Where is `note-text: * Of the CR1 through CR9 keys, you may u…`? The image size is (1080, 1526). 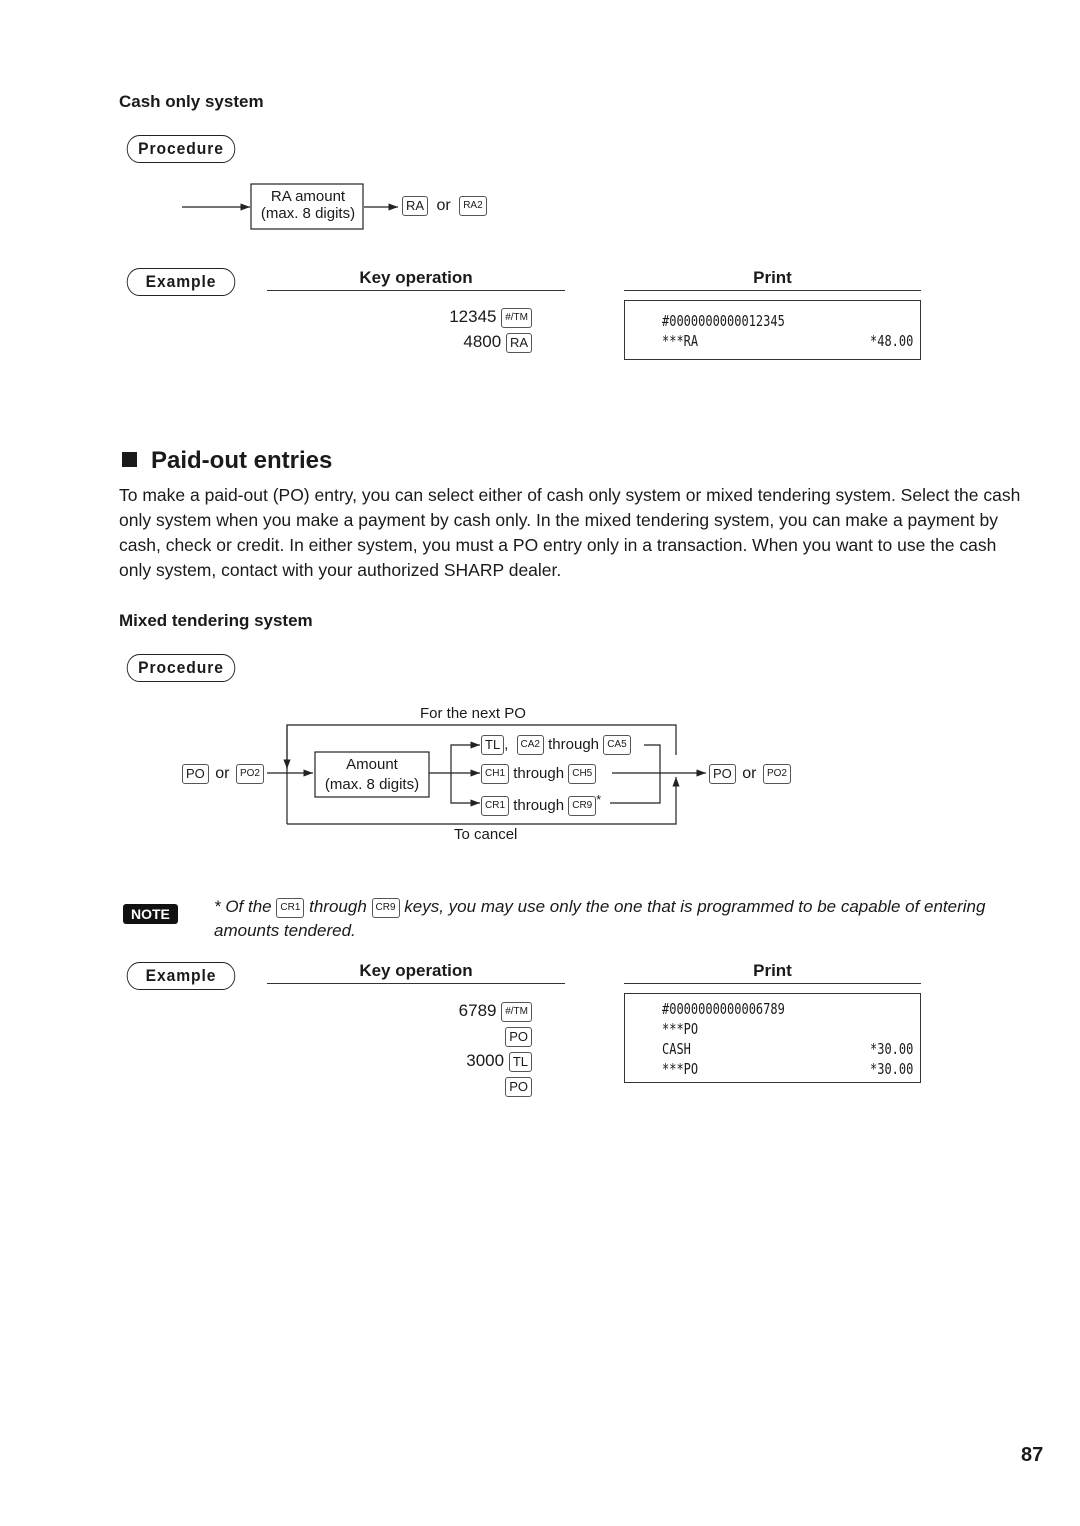
note-text: * Of the CR1 through CR9 keys, you may u… is located at coordinates (604, 919).